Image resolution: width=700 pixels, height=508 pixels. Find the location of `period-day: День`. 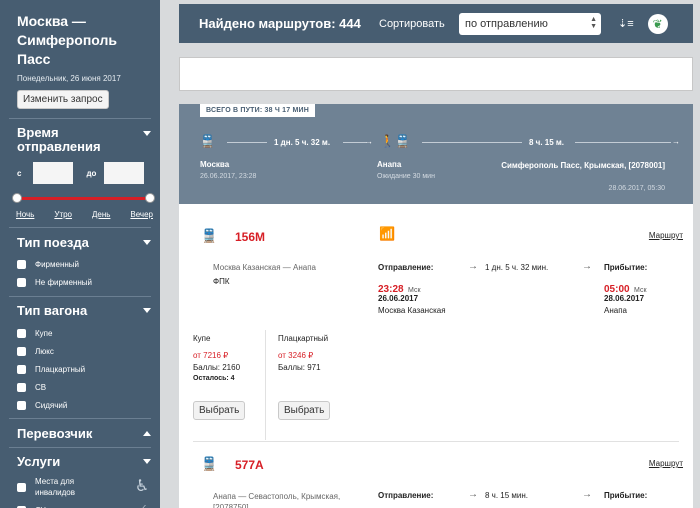

period-day: День is located at coordinates (101, 214).